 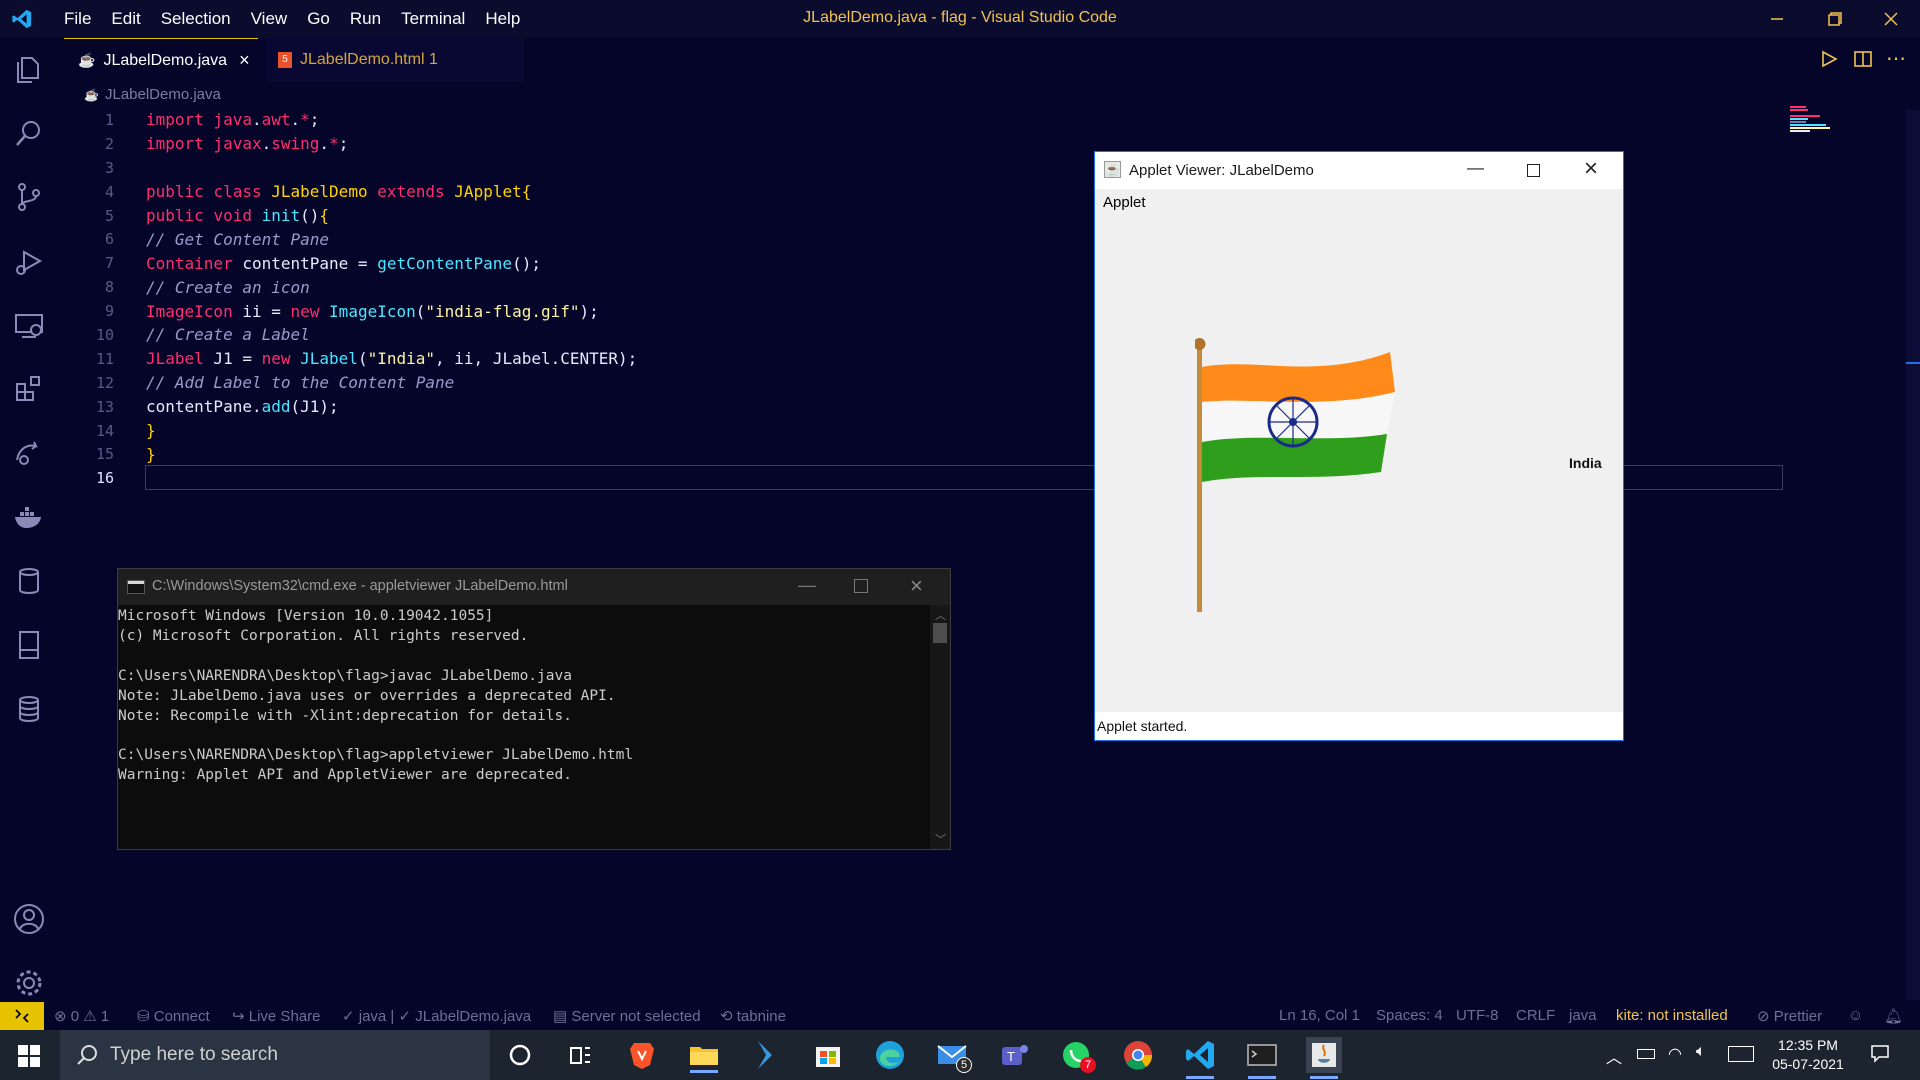 What do you see at coordinates (358, 287) in the screenshot?
I see `code-line: 8 // Create an icon` at bounding box center [358, 287].